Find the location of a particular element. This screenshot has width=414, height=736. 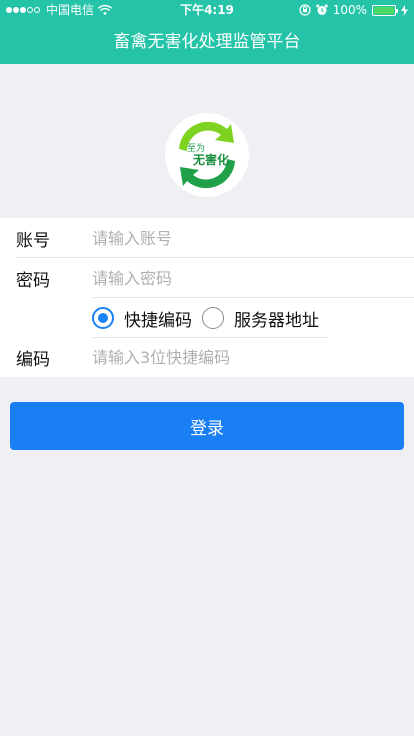

app-logo: 至为 无害化 is located at coordinates (207, 155).